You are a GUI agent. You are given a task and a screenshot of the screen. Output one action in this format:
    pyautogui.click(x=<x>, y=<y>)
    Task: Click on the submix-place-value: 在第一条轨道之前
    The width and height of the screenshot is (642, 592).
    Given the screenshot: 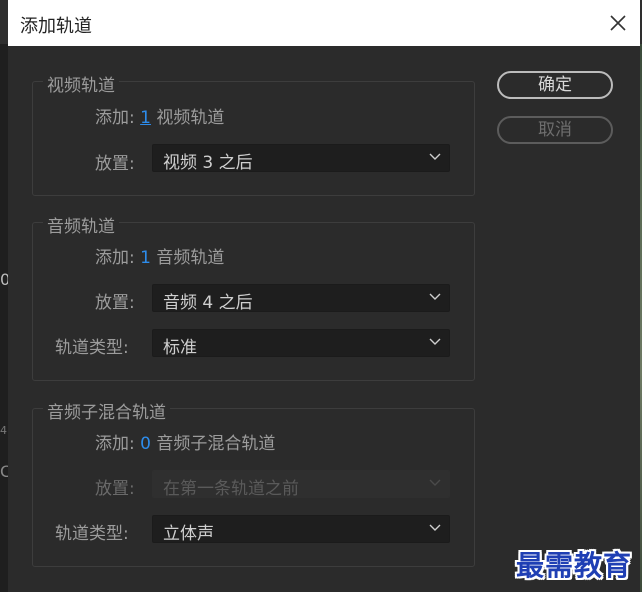 What is the action you would take?
    pyautogui.click(x=231, y=489)
    